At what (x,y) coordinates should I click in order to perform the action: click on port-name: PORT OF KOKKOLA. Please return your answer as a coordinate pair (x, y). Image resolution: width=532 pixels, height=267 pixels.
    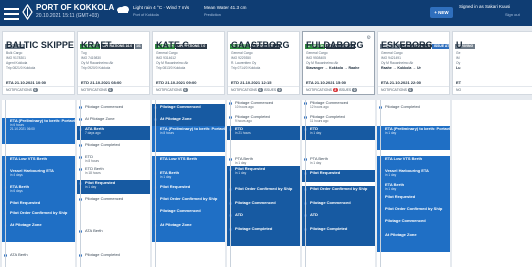
    Looking at the image, I should click on (75, 7).